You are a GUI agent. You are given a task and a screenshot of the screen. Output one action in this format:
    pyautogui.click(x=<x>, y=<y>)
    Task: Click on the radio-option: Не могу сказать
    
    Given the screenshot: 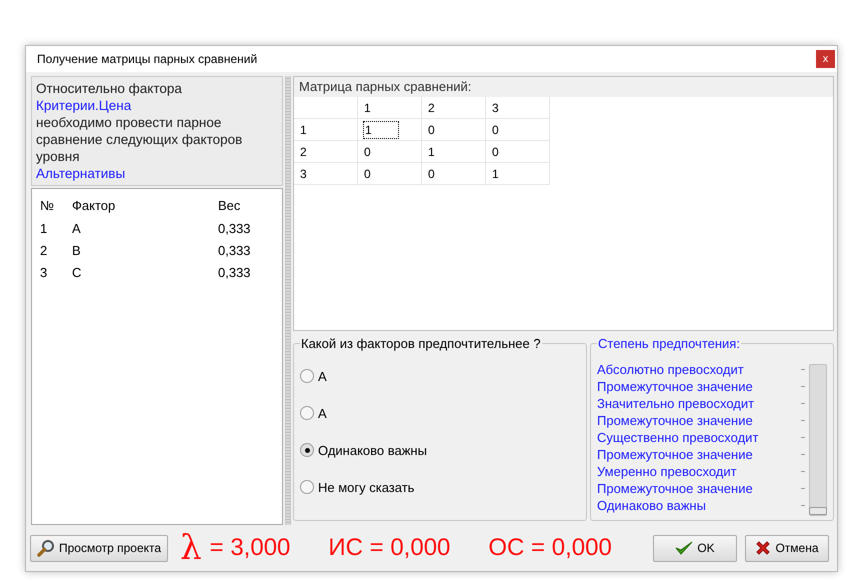 What is the action you would take?
    pyautogui.click(x=440, y=487)
    